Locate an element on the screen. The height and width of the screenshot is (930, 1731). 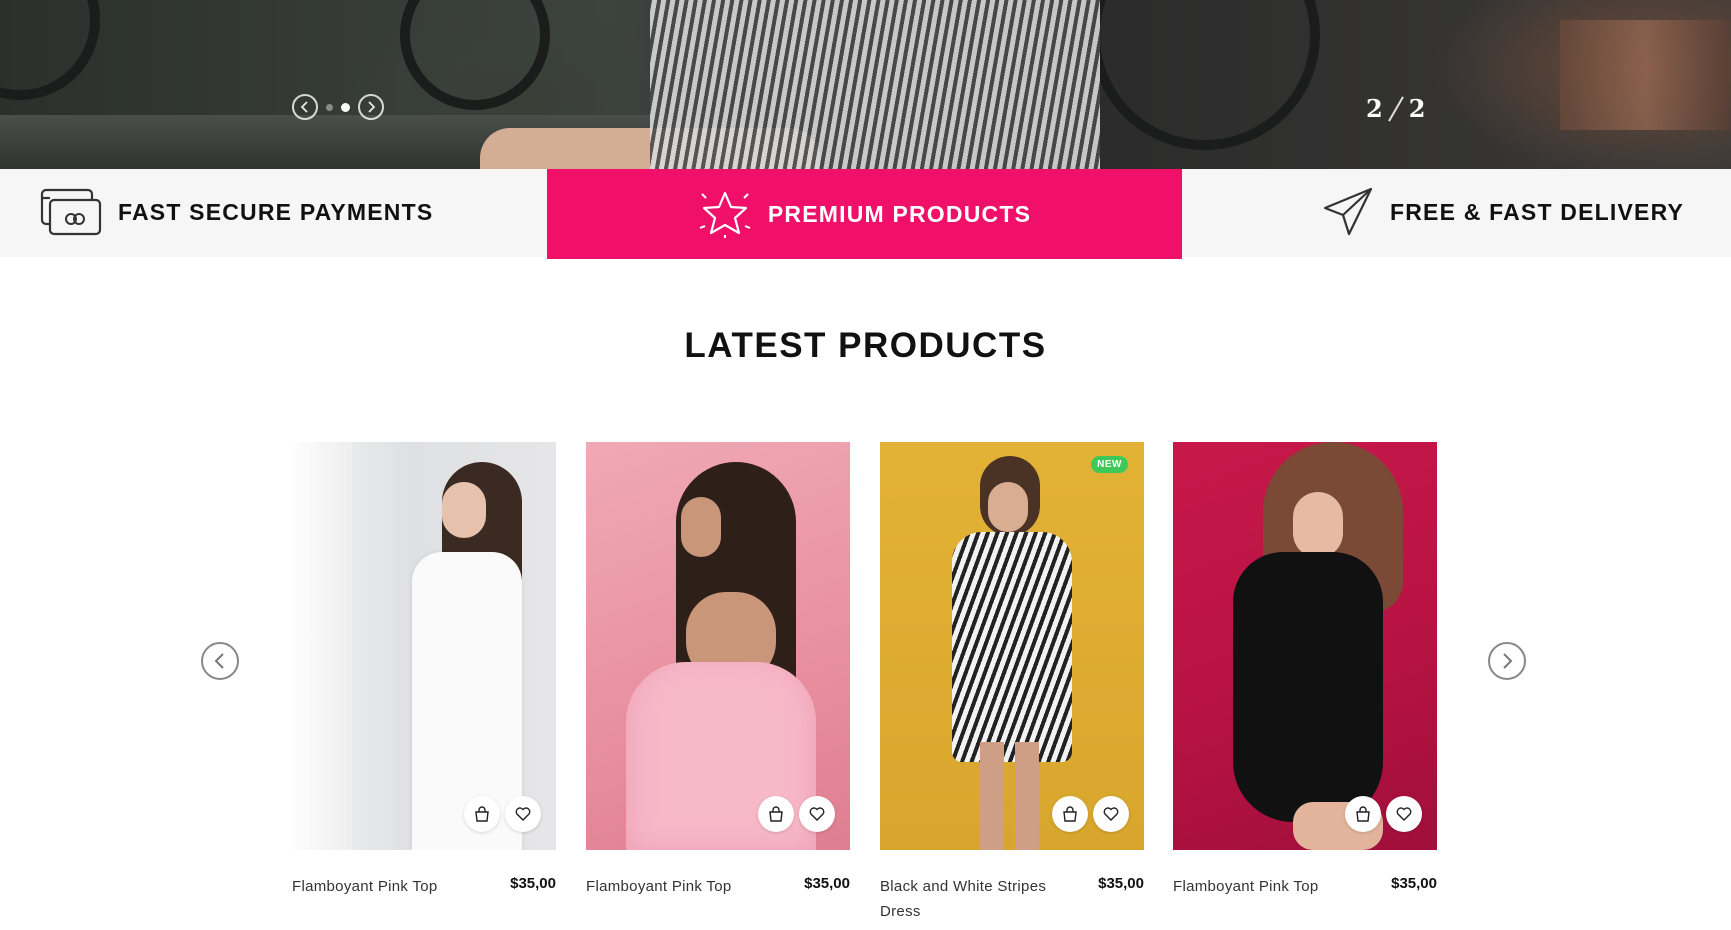
slide-counter: 2 2 is located at coordinates (1395, 108).